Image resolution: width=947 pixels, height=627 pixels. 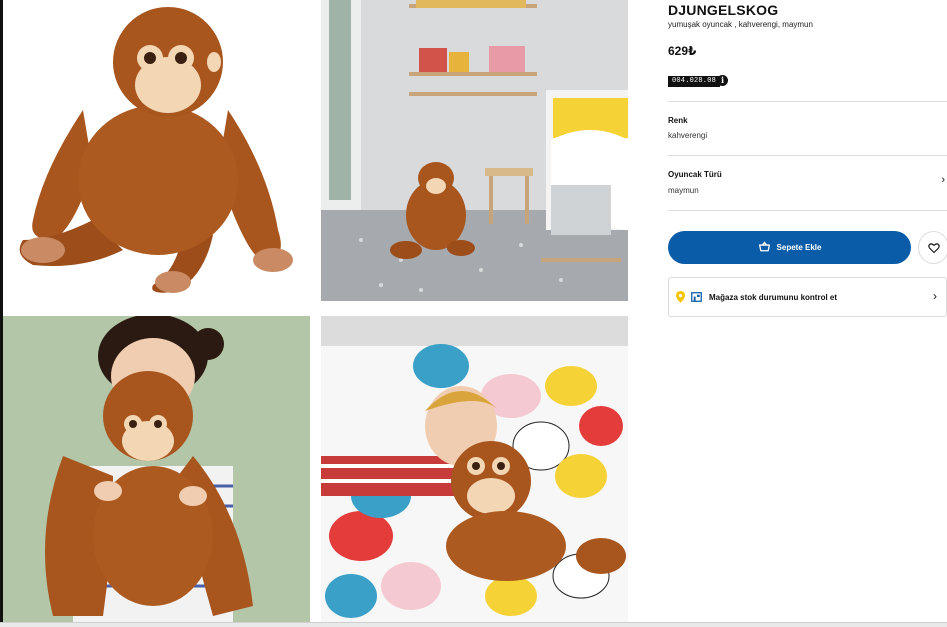 I want to click on stock-check-row: Mağaza stok durumunu kontrol et ›, so click(x=807, y=297).